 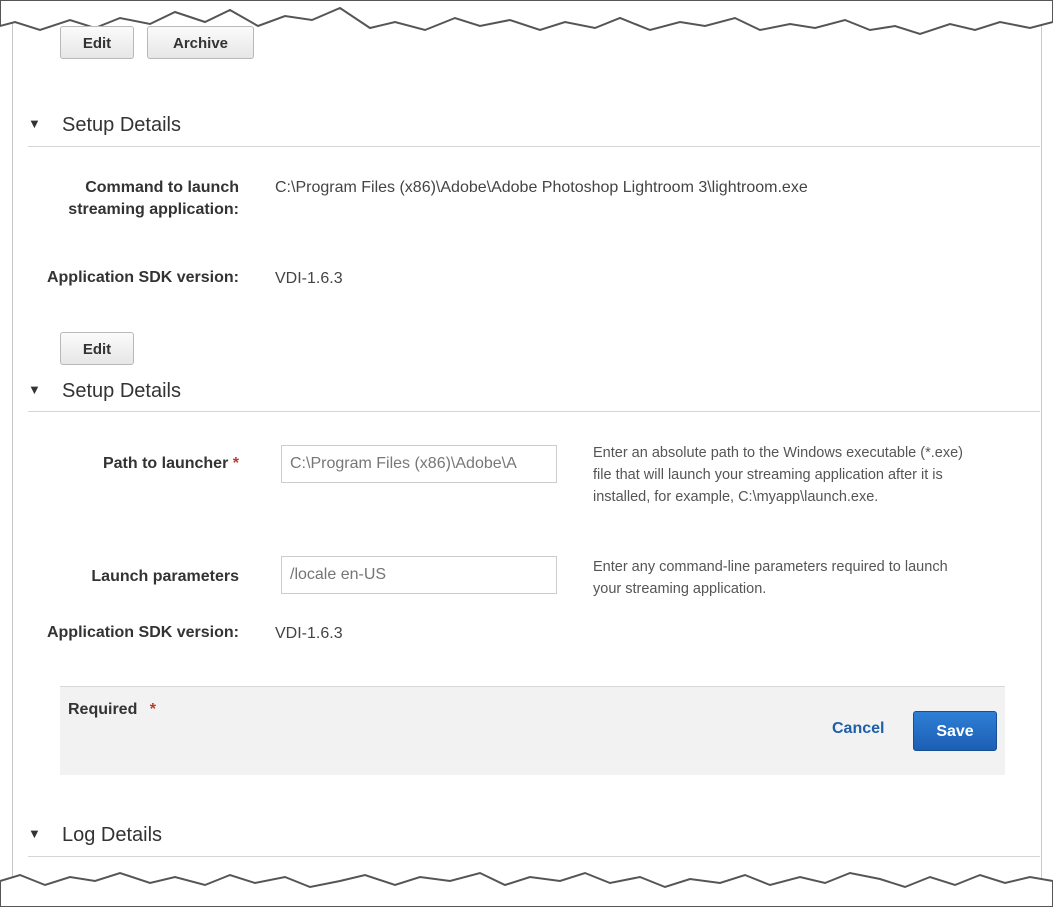 I want to click on sdk-version-label: Application SDK version:, so click(x=142, y=277).